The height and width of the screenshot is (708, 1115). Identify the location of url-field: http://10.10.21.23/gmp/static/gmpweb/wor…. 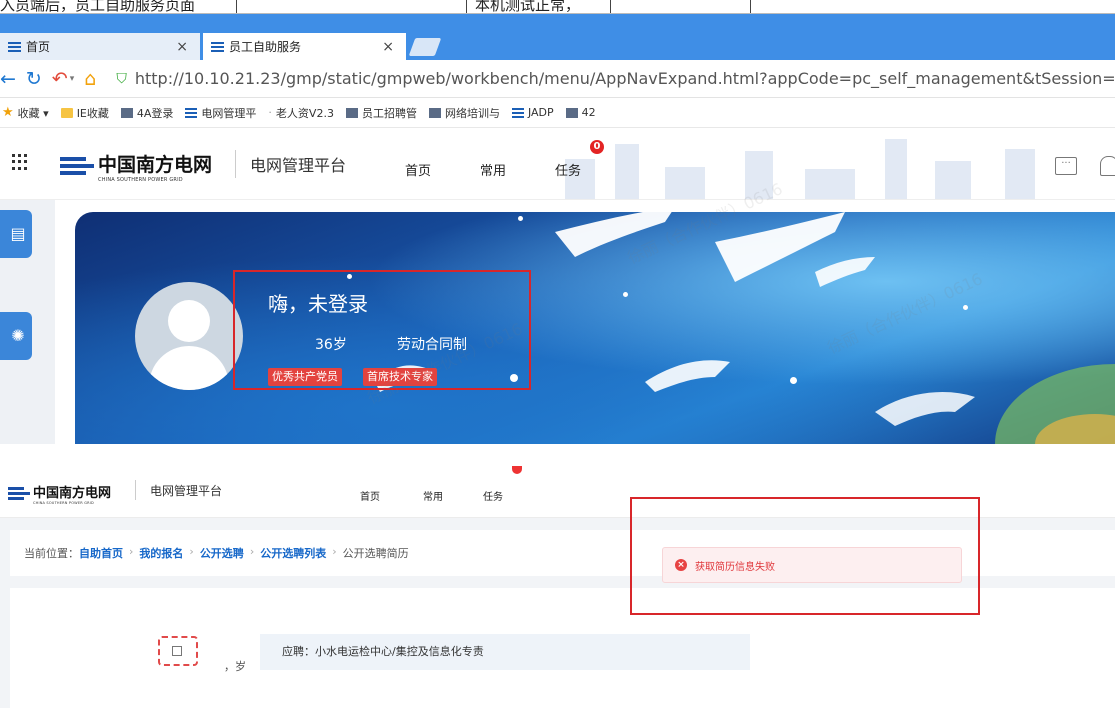
(625, 78).